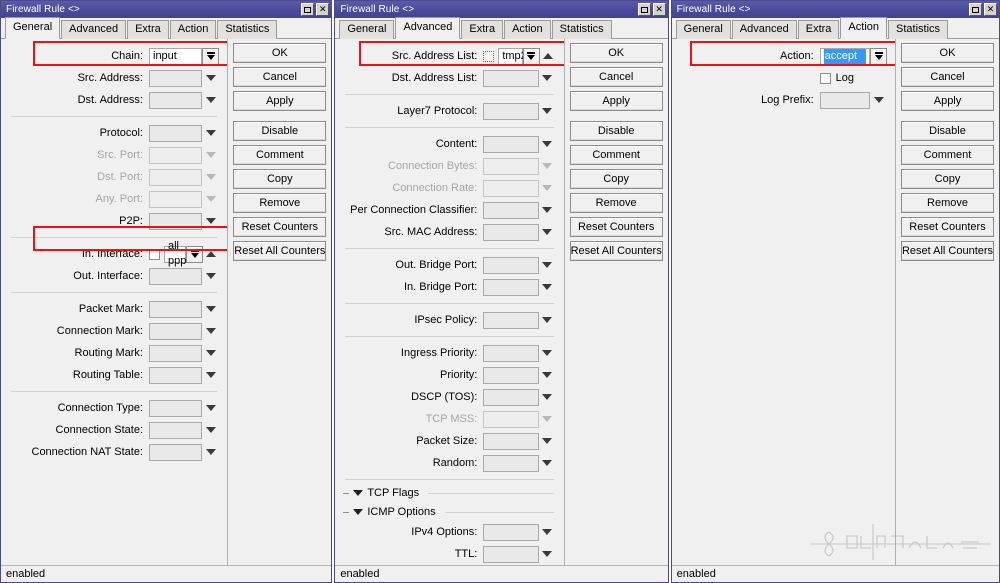 The width and height of the screenshot is (1000, 583). Describe the element at coordinates (511, 441) in the screenshot. I see `packet-size-input` at that location.